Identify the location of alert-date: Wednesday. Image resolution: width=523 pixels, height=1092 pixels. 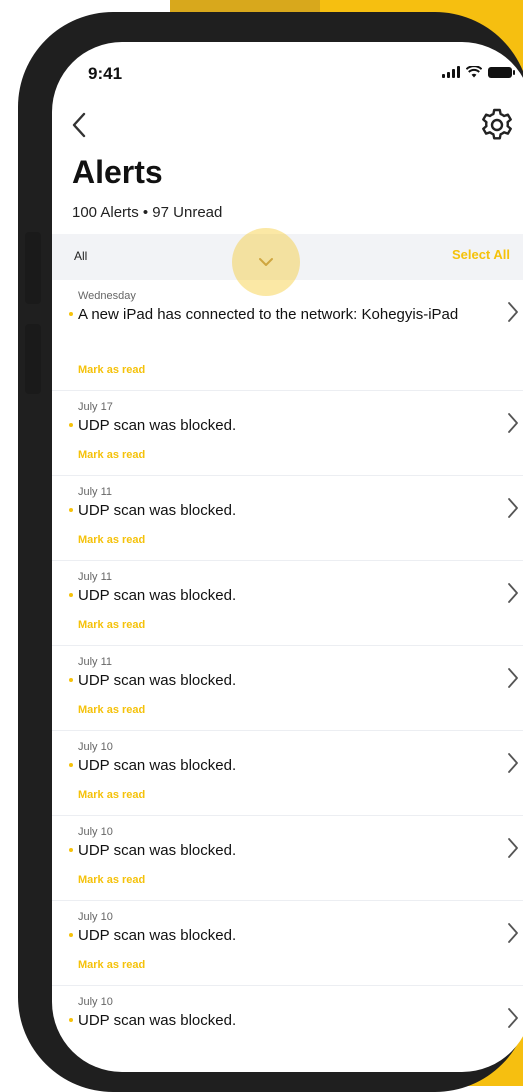
(107, 296).